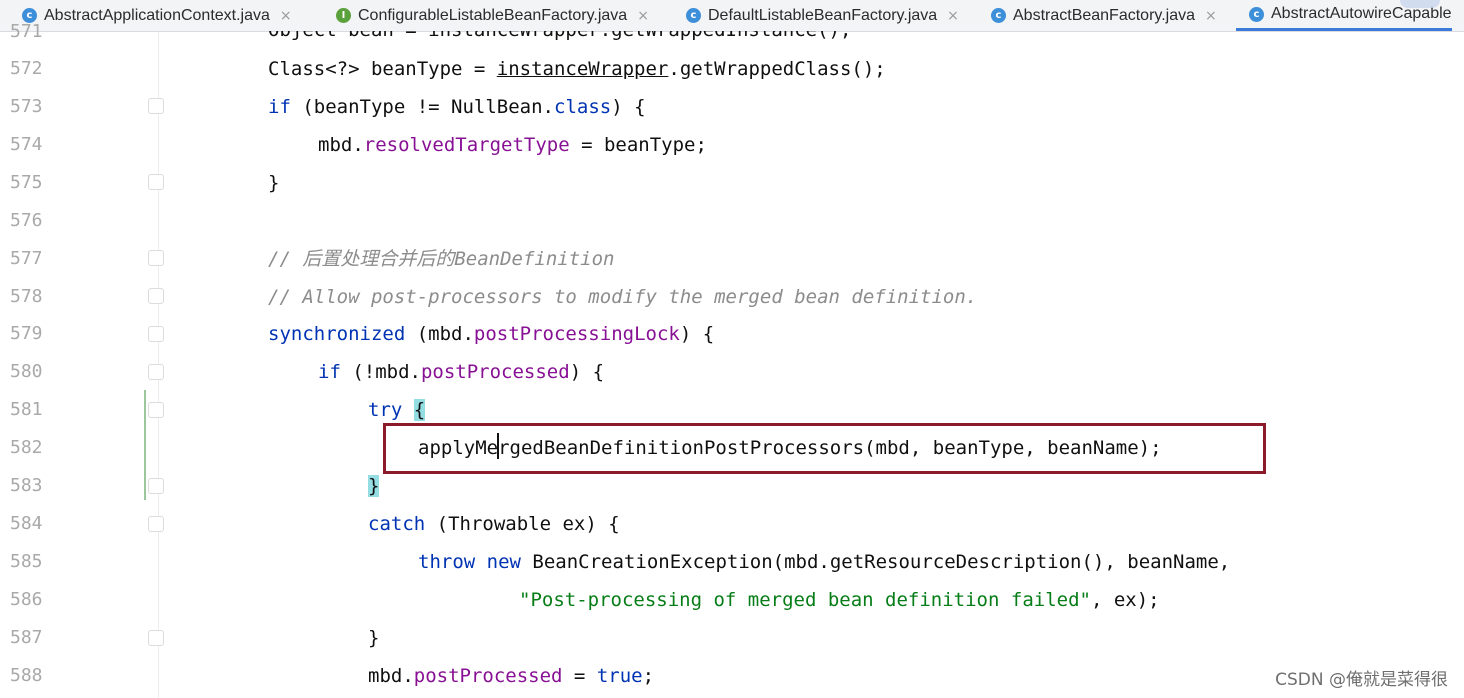 This screenshot has width=1464, height=698. What do you see at coordinates (26, 296) in the screenshot?
I see `line-number: 578` at bounding box center [26, 296].